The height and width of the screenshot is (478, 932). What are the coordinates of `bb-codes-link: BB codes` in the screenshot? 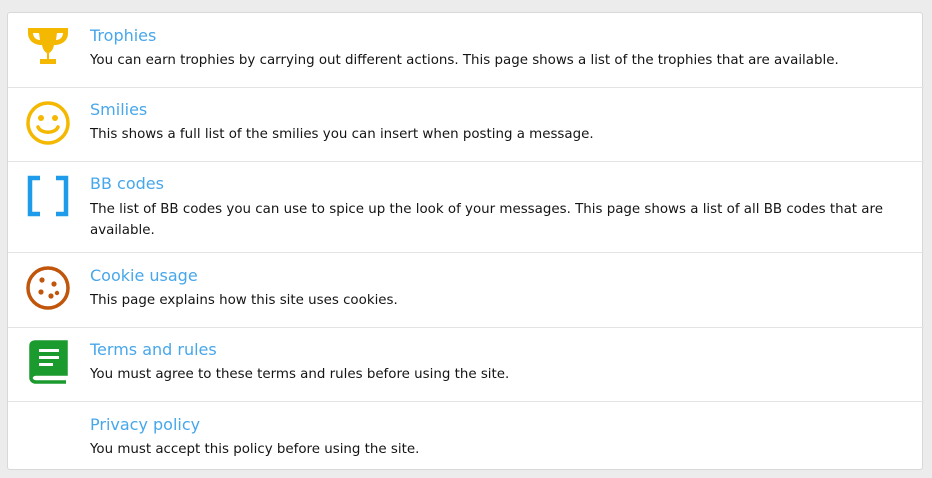 It's located at (127, 184).